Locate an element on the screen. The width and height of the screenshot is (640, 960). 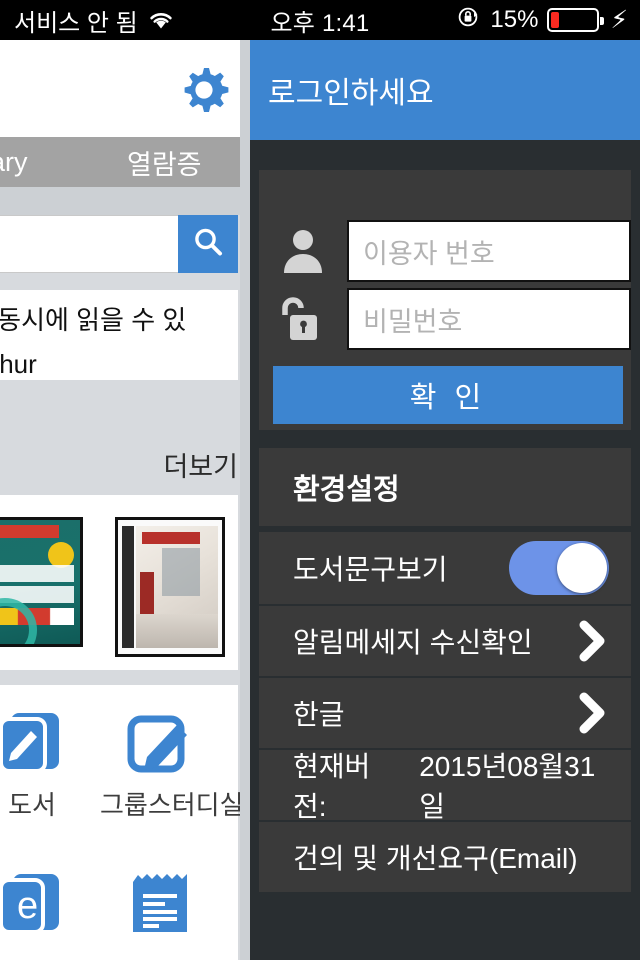
unlock-padlock-icon is located at coordinates (303, 319).